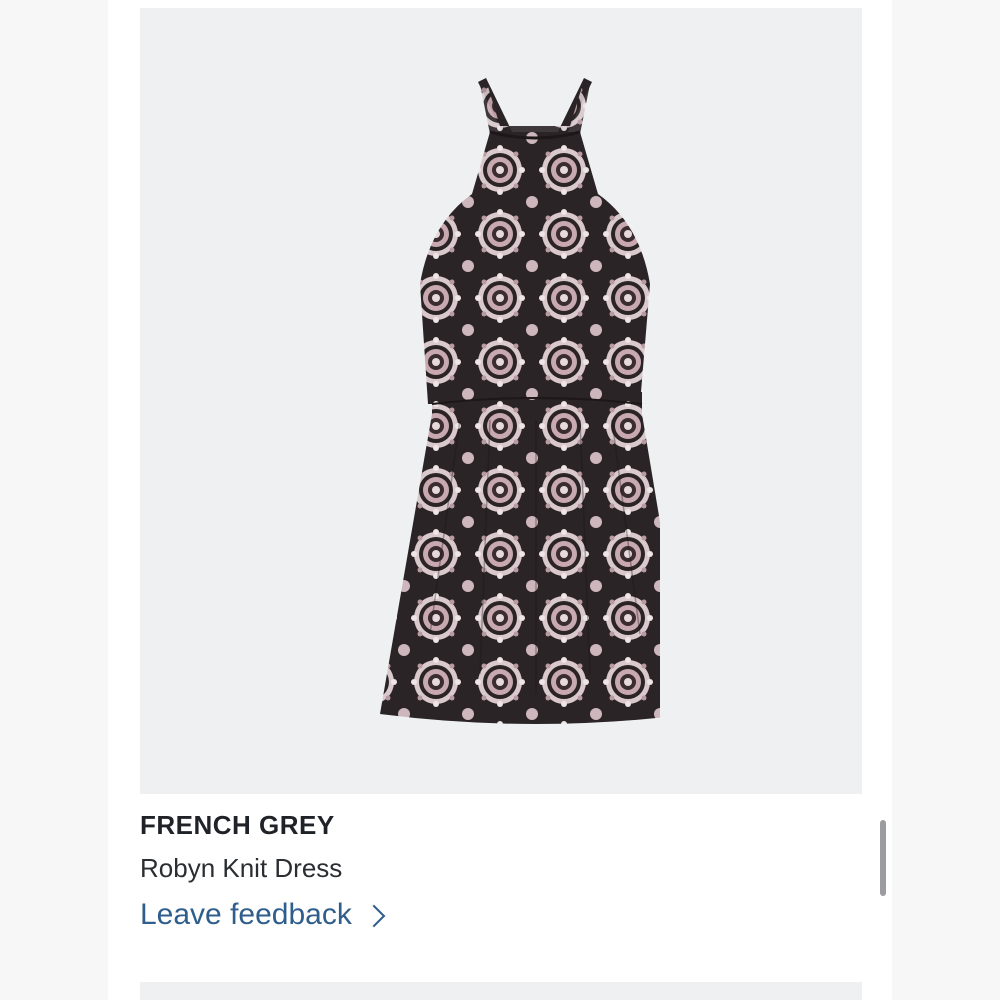 The width and height of the screenshot is (1000, 1000). What do you see at coordinates (883, 858) in the screenshot?
I see `scrollbar-thumb` at bounding box center [883, 858].